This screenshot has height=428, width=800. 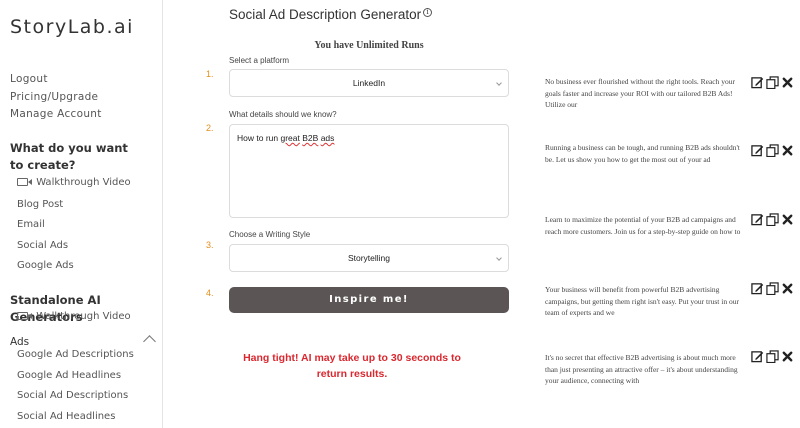 What do you see at coordinates (210, 245) in the screenshot?
I see `step-number: 3.` at bounding box center [210, 245].